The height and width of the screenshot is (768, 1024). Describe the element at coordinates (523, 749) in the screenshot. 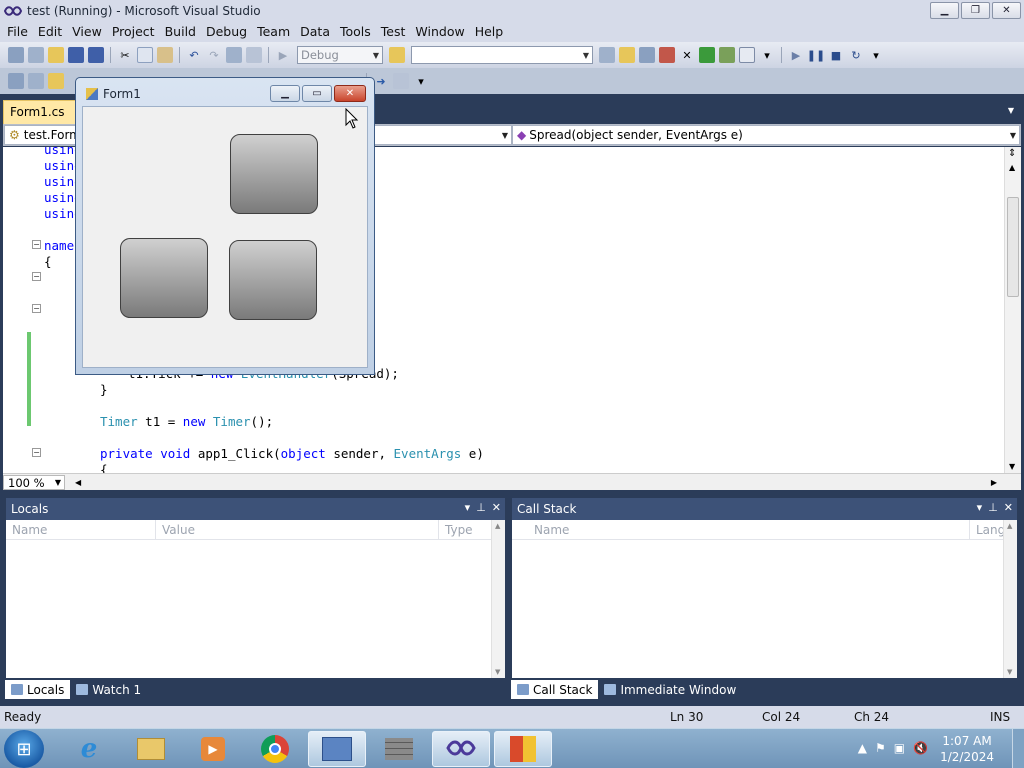

I see `taskbar-office-app` at that location.